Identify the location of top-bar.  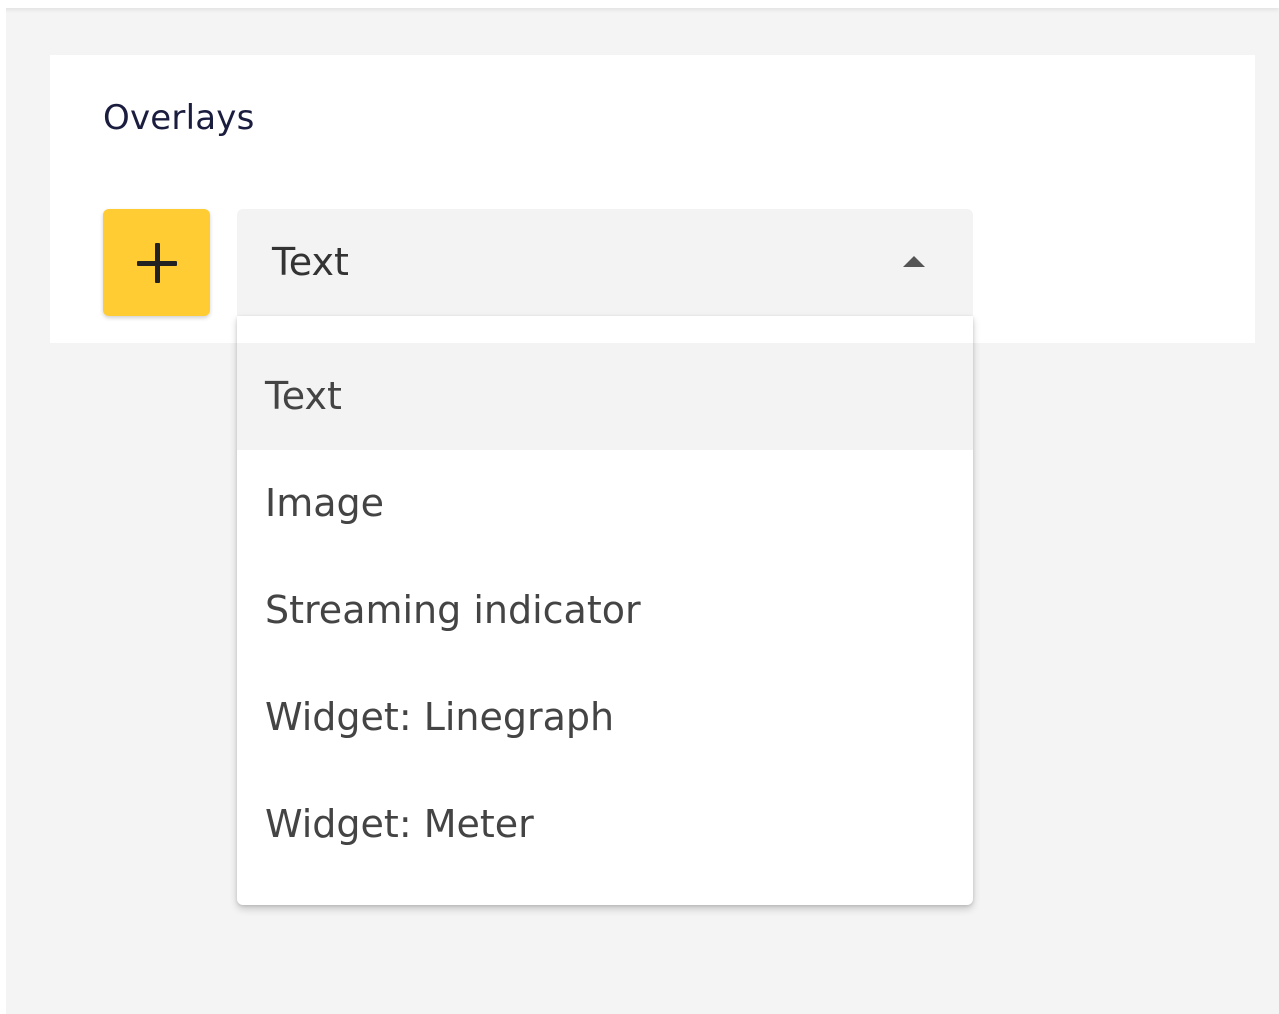
(639, 4).